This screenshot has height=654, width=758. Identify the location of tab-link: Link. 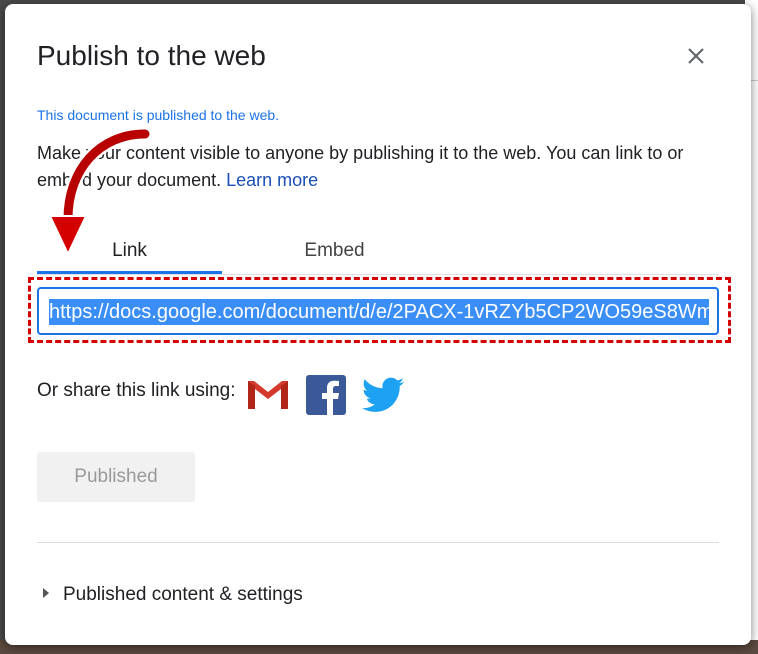
(129, 253).